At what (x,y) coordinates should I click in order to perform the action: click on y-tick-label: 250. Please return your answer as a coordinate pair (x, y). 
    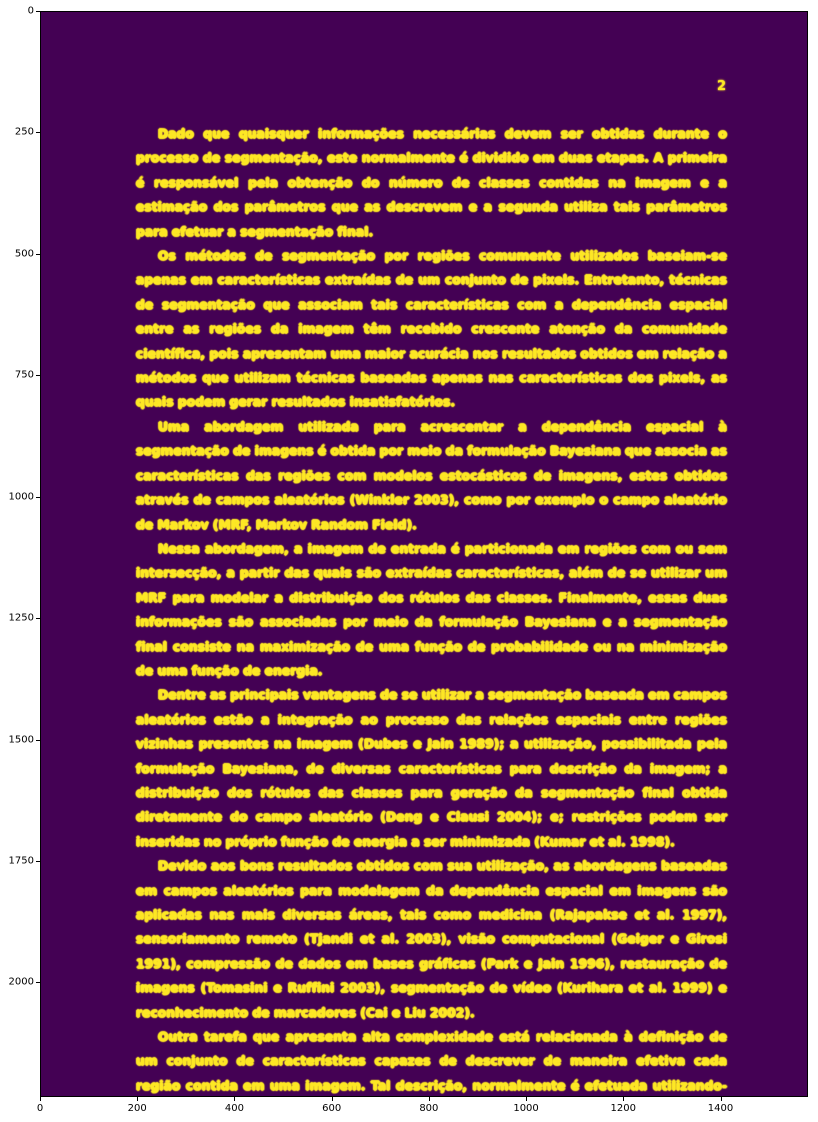
    Looking at the image, I should click on (24, 132).